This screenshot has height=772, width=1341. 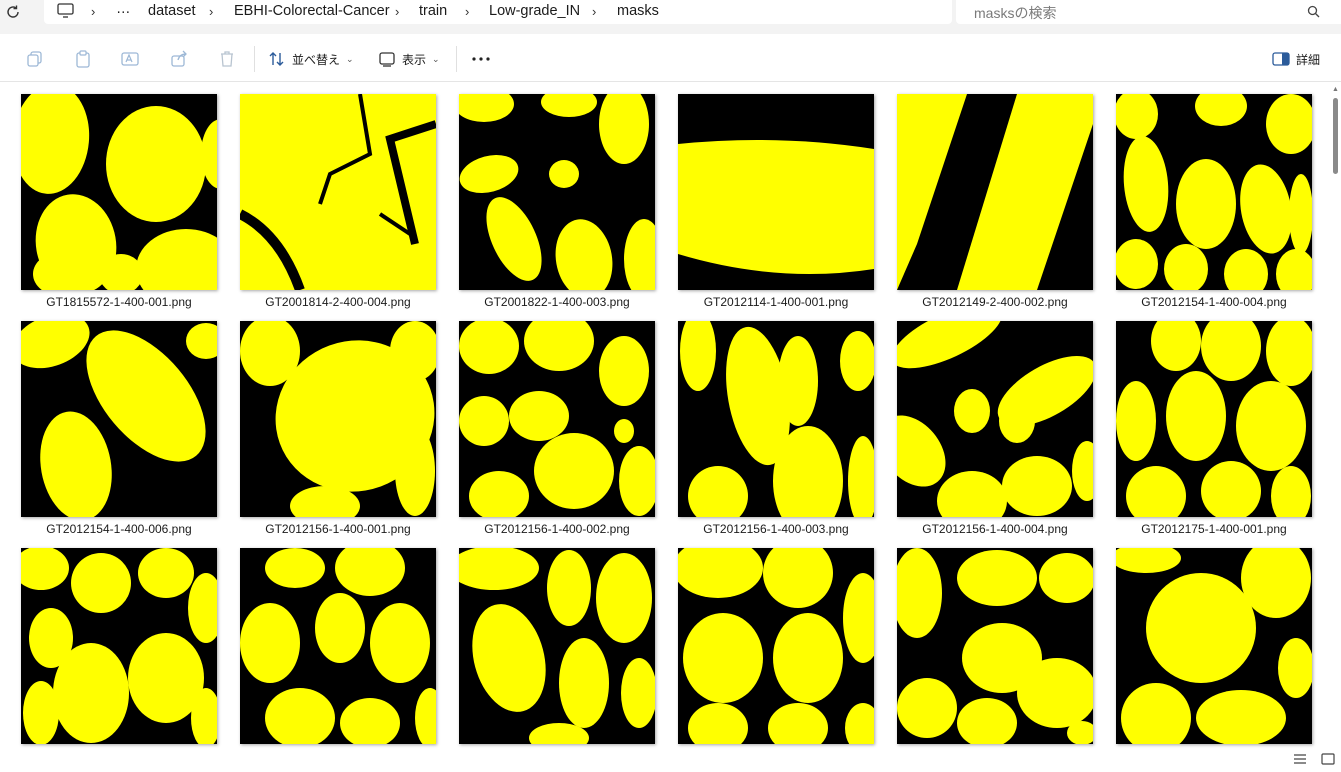 I want to click on file-name: GT1815572-1-400-001.png, so click(x=119, y=302).